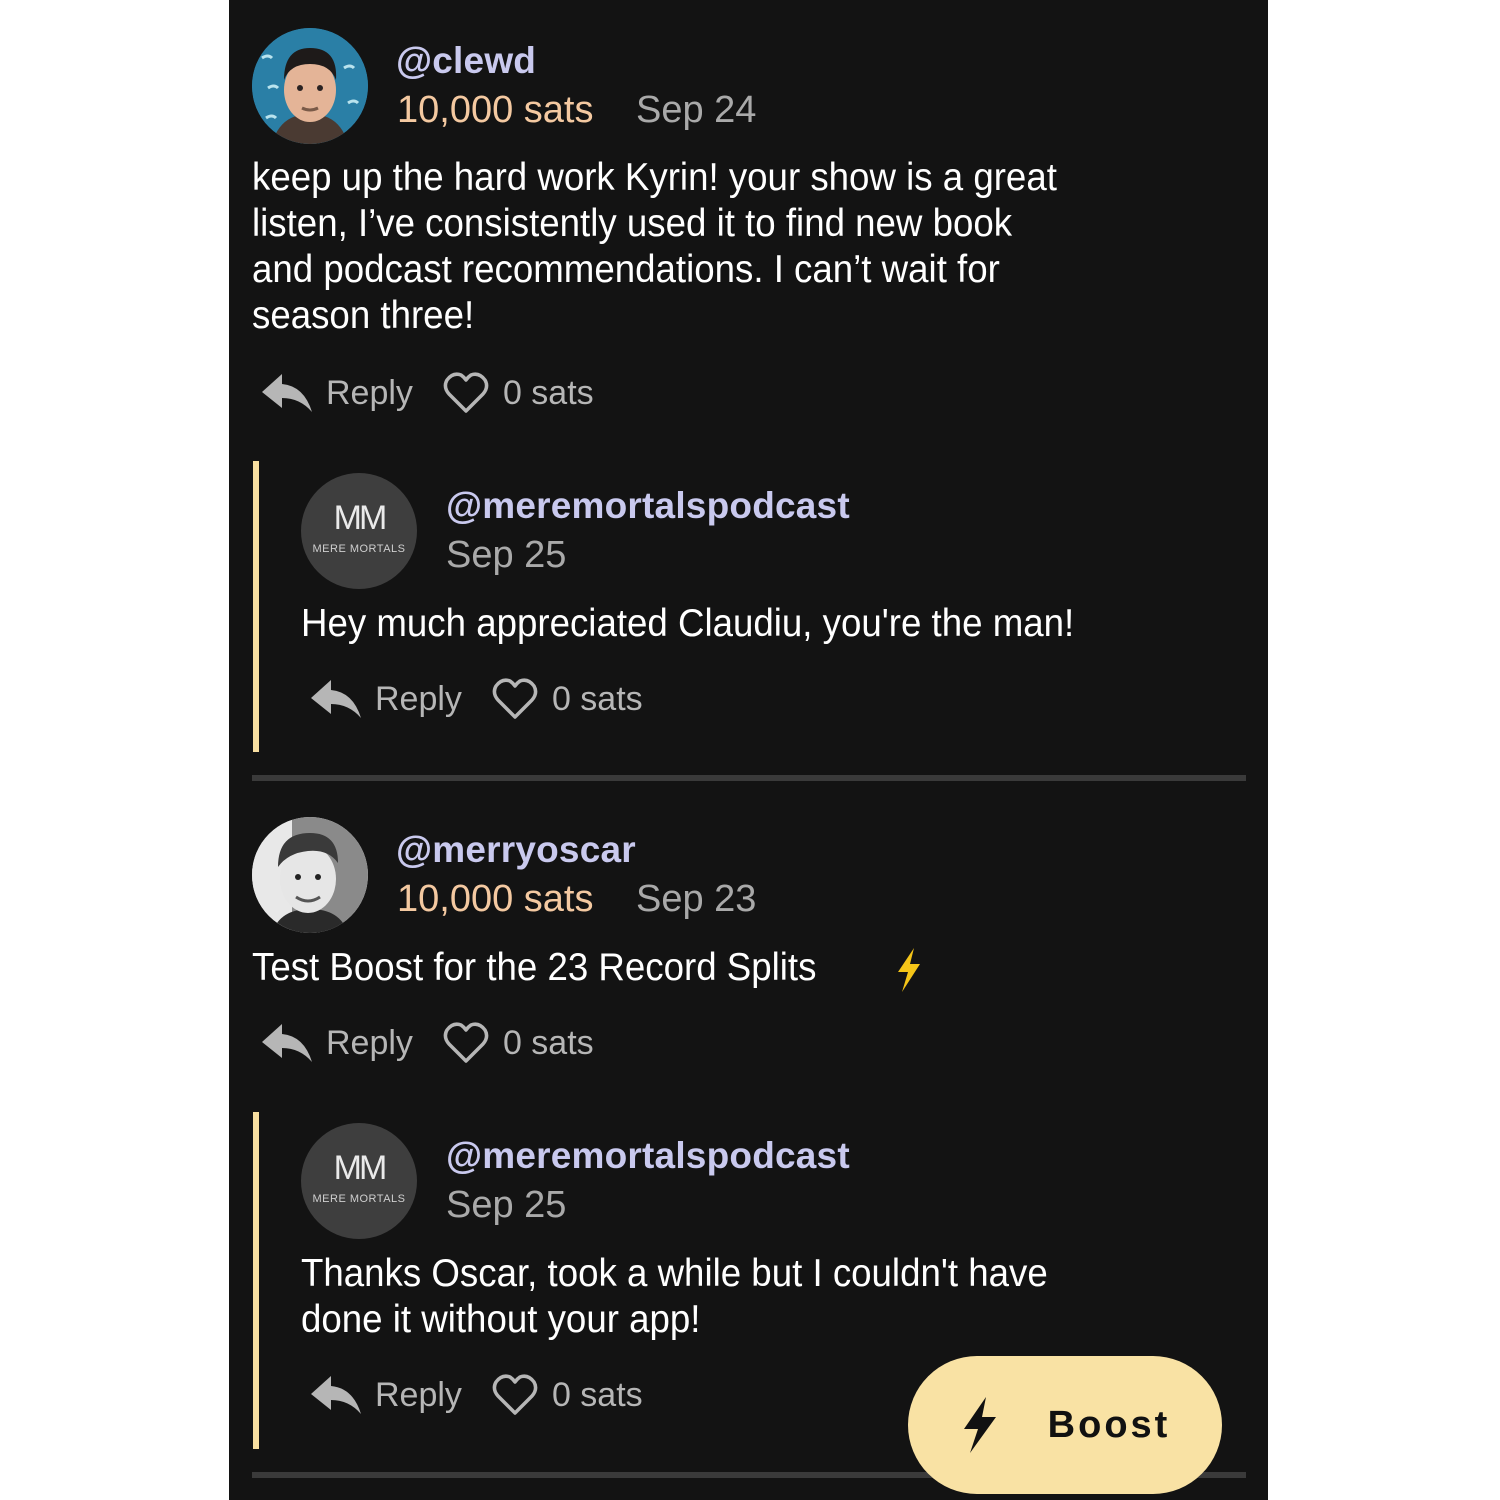 The width and height of the screenshot is (1500, 1500). I want to click on lightning-emoji-icon, so click(909, 970).